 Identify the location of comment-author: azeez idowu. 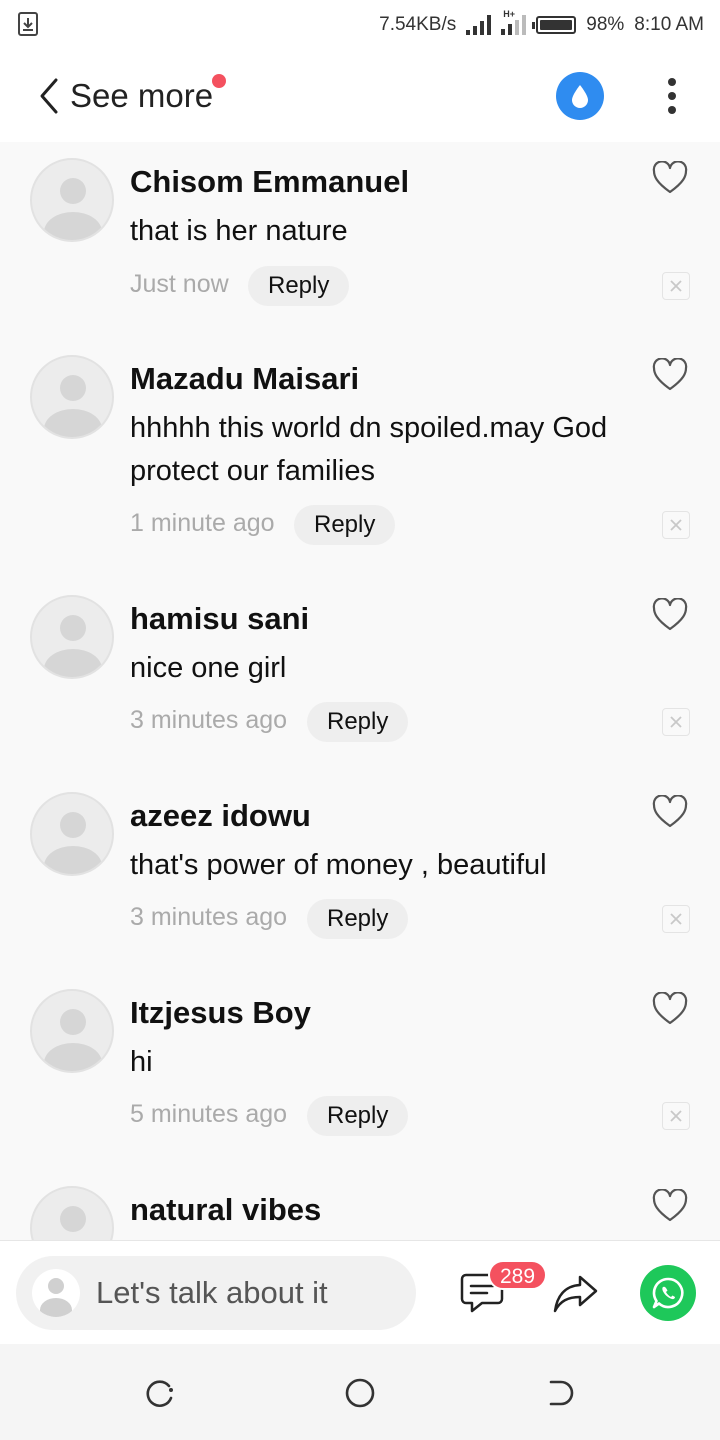
(220, 816).